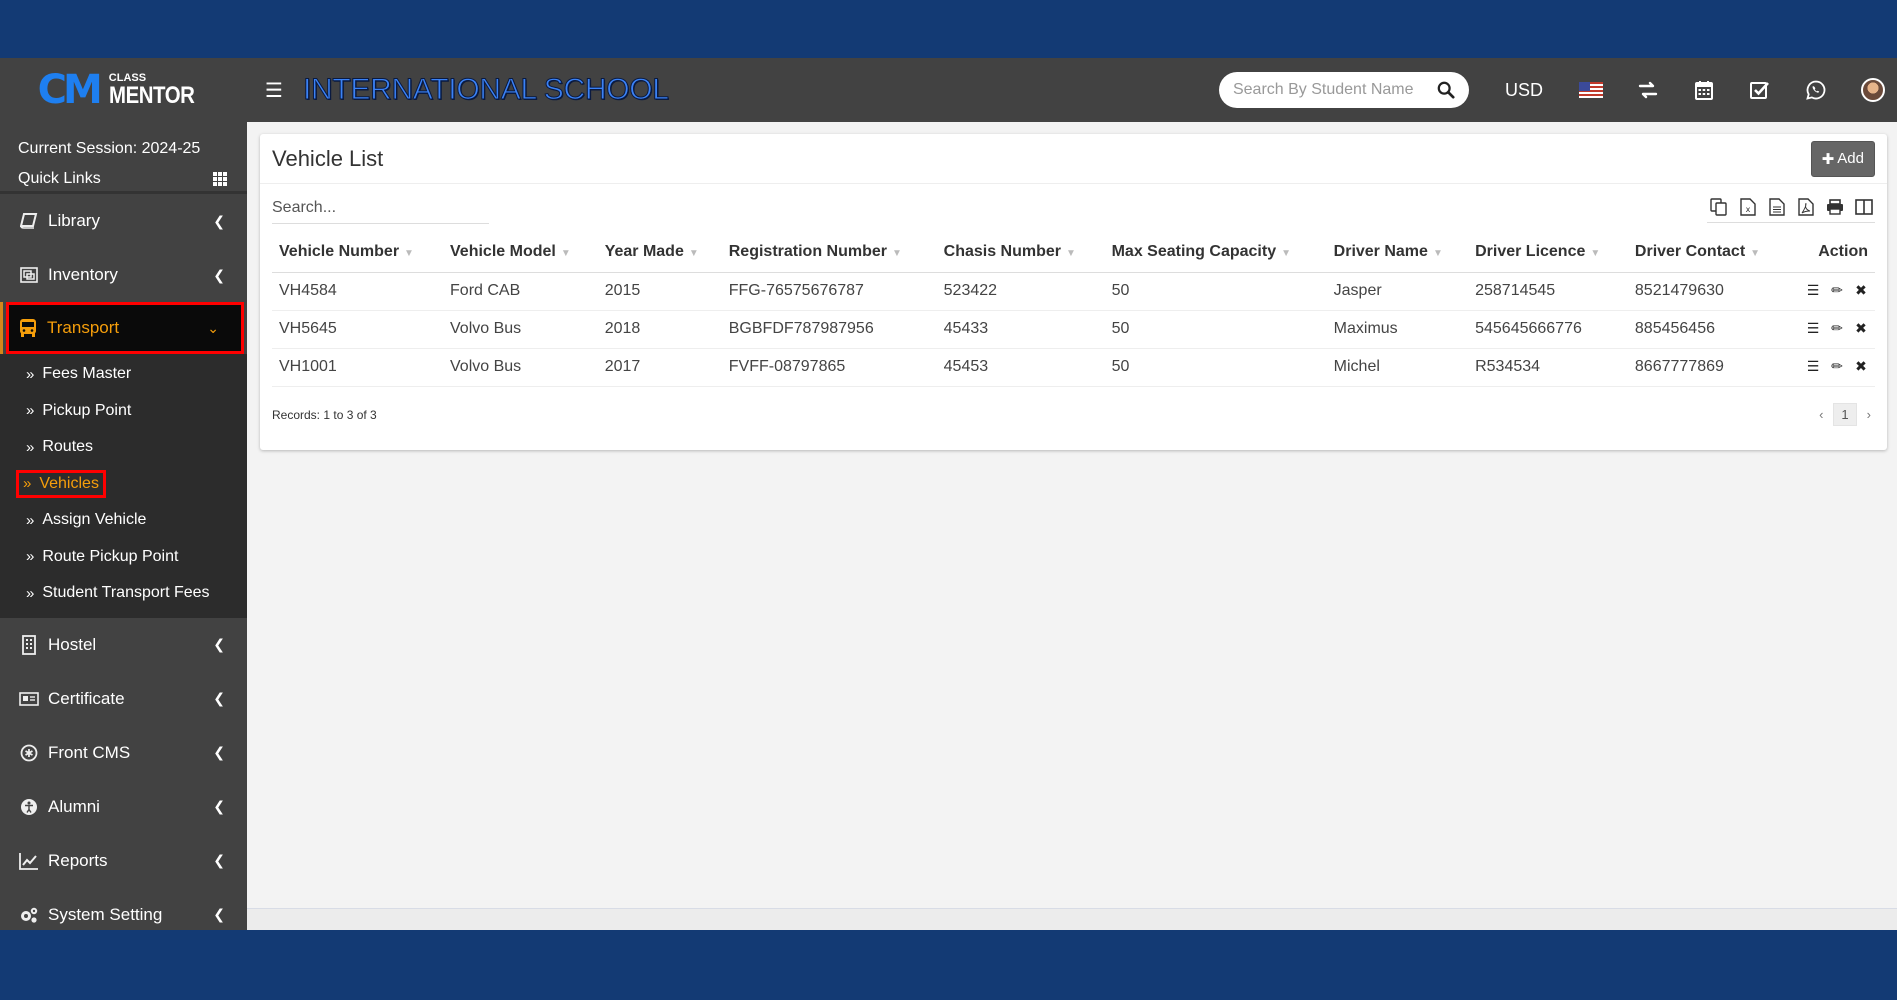 The image size is (1897, 1000). What do you see at coordinates (1446, 90) in the screenshot?
I see `search-icon` at bounding box center [1446, 90].